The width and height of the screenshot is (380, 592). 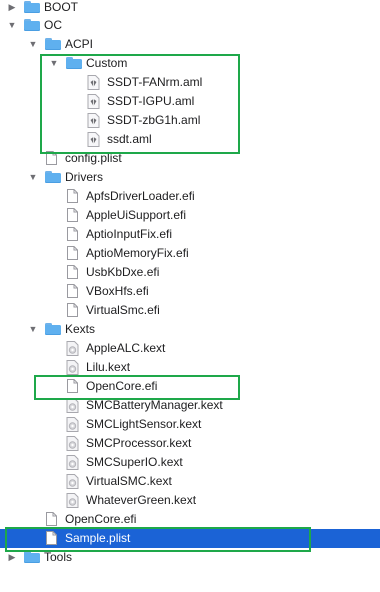 I want to click on tree-item-label: Custom, so click(x=107, y=63).